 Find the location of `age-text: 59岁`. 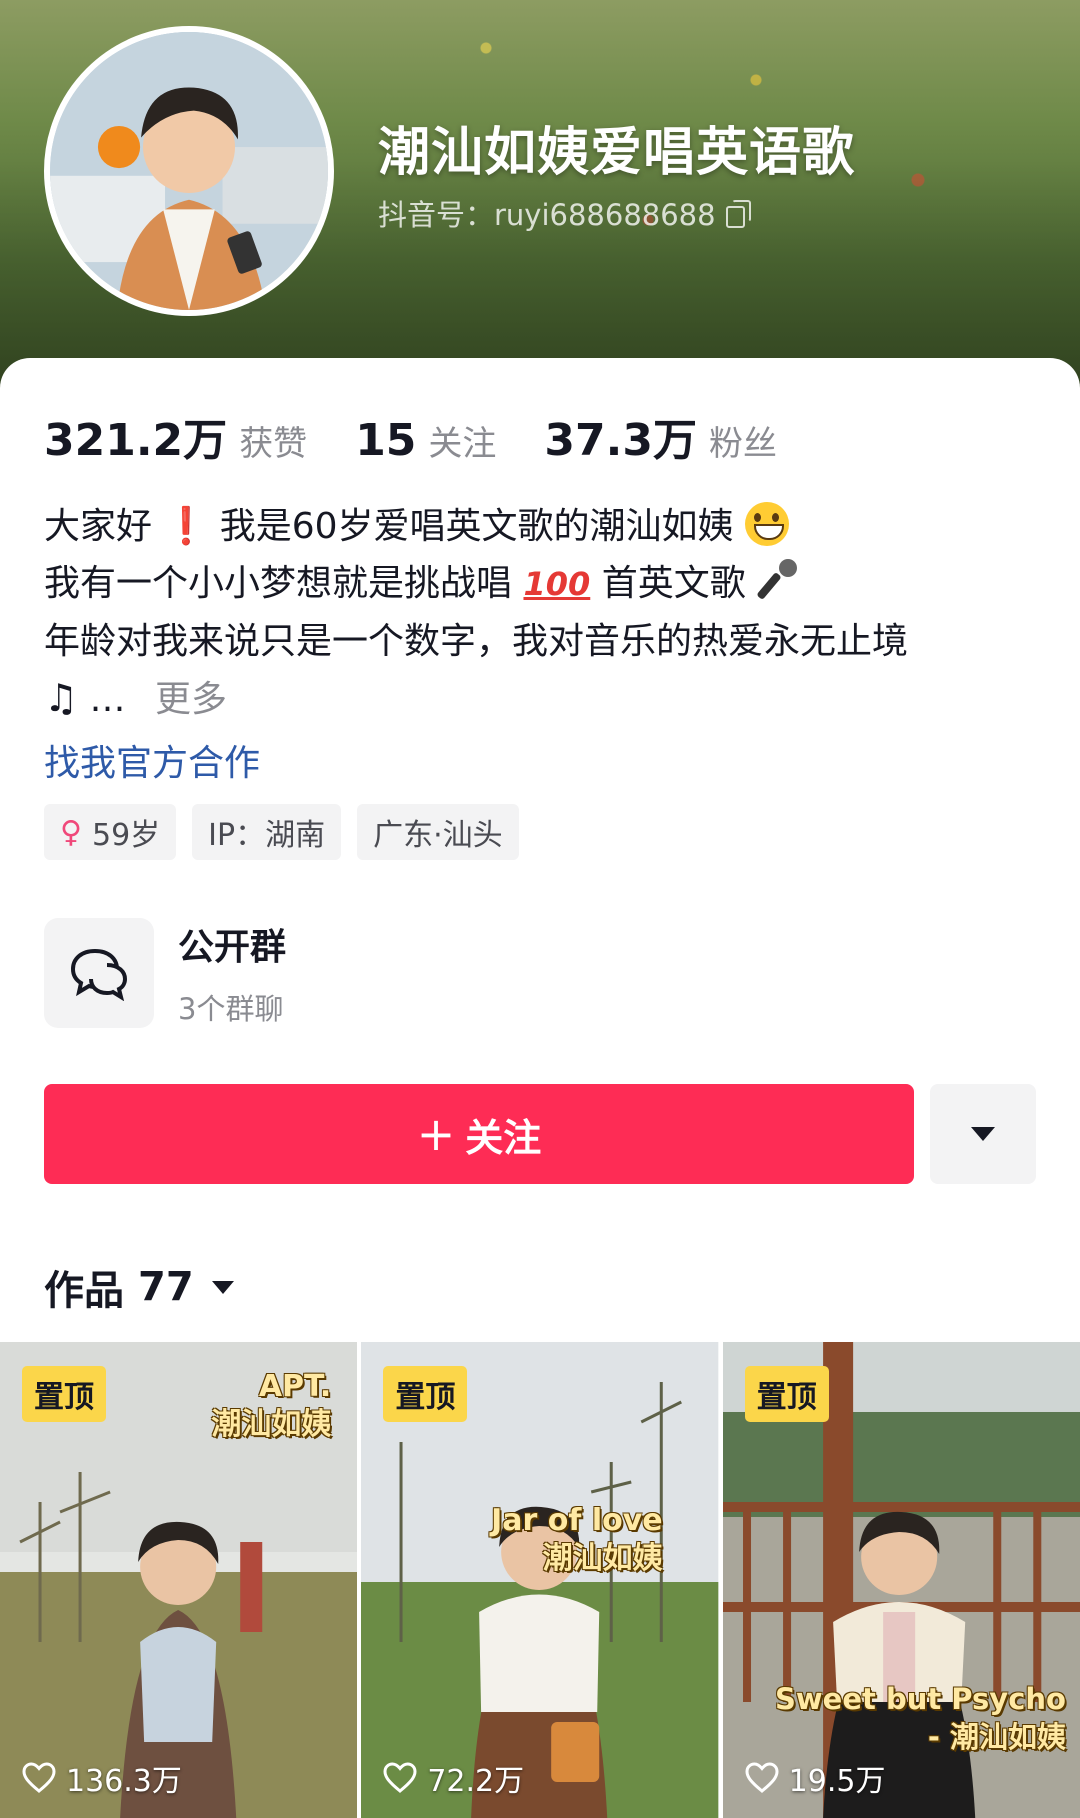

age-text: 59岁 is located at coordinates (126, 835).